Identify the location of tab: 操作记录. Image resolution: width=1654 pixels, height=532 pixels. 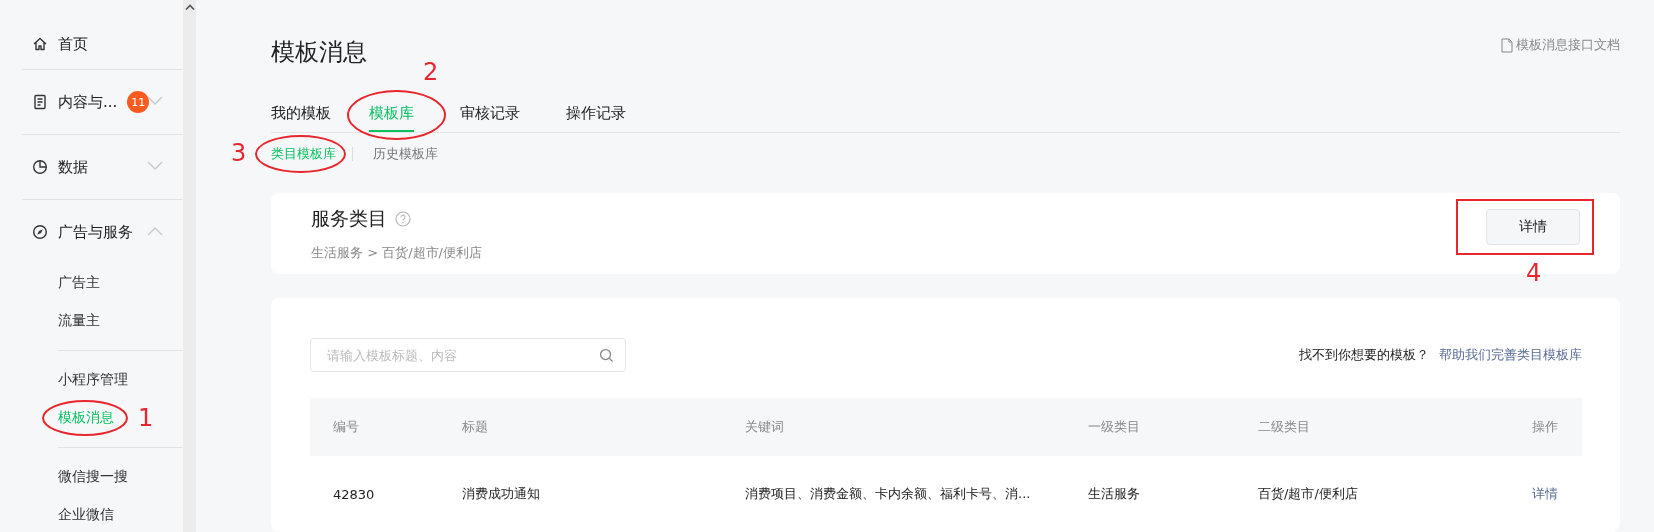
(596, 118).